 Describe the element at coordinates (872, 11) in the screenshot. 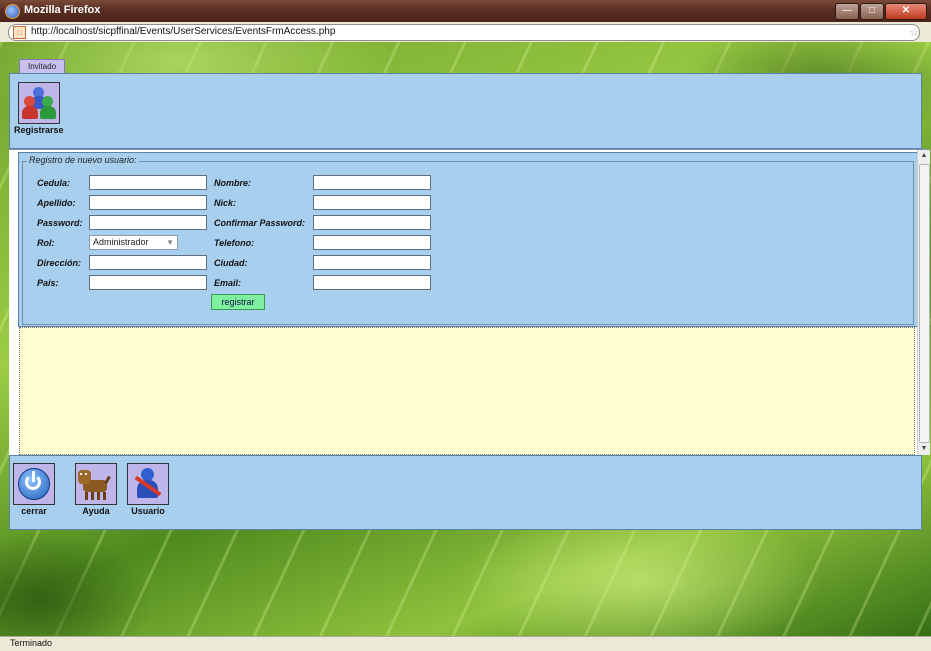

I see `maximize-button: □` at that location.